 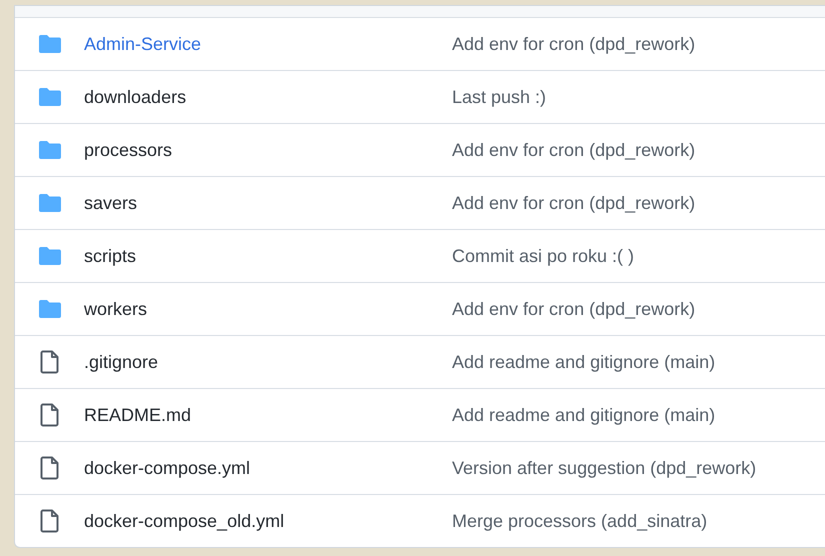 I want to click on file-link: .gitignore, so click(x=268, y=362).